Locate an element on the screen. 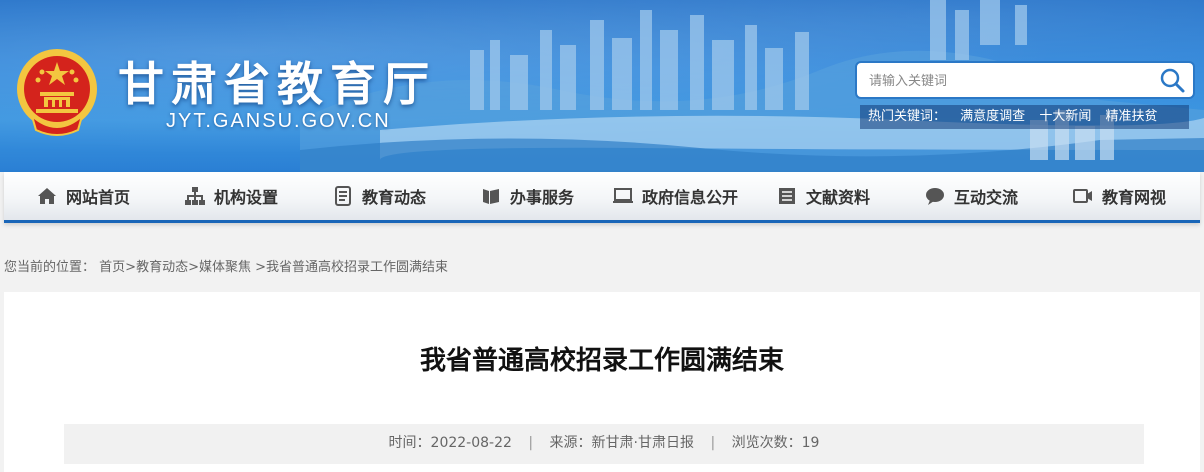  search-box is located at coordinates (1025, 80).